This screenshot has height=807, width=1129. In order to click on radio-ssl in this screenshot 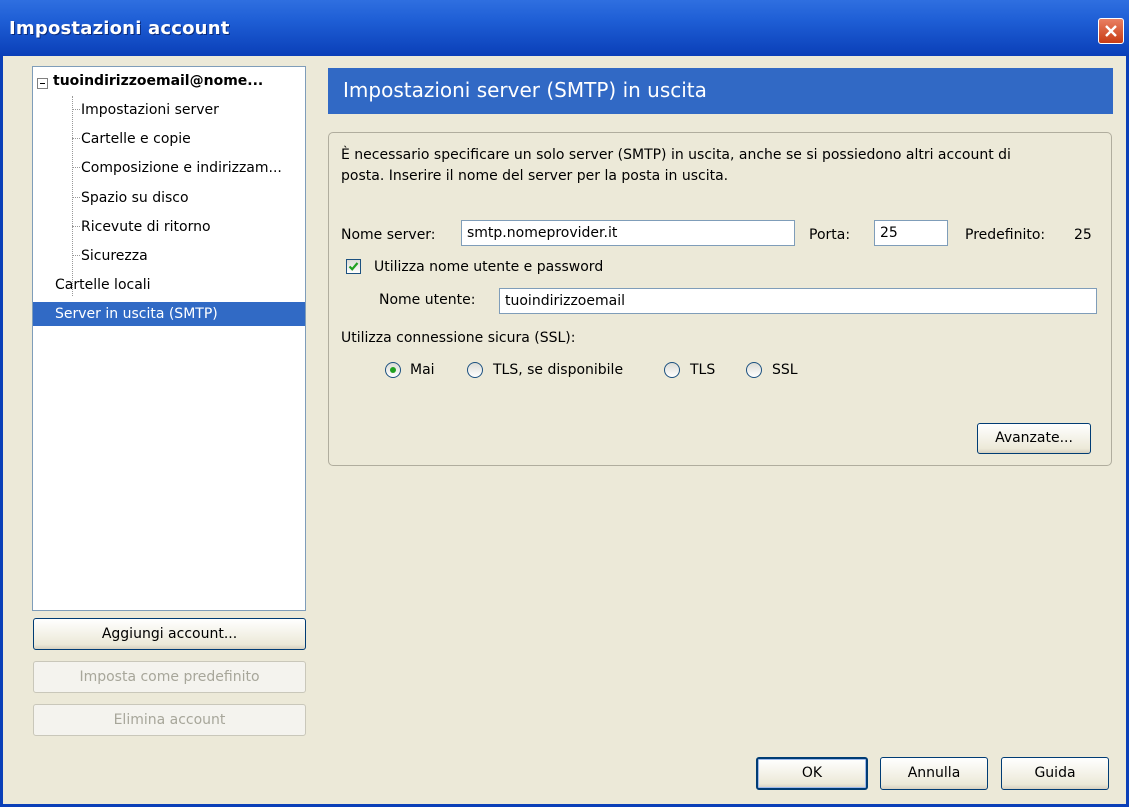, I will do `click(754, 370)`.